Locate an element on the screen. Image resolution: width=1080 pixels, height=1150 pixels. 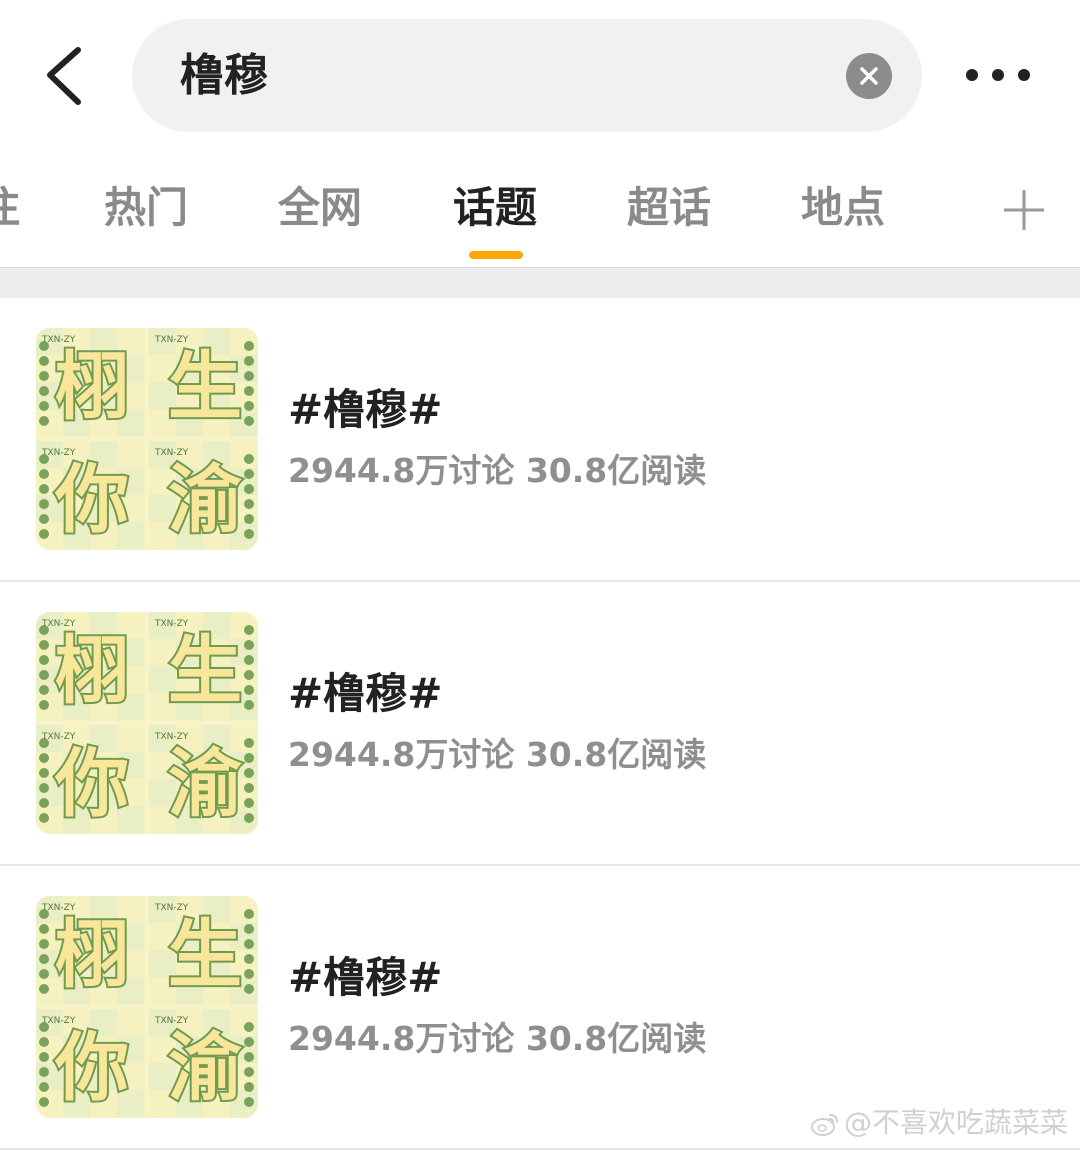
more-dots-icon is located at coordinates (998, 75).